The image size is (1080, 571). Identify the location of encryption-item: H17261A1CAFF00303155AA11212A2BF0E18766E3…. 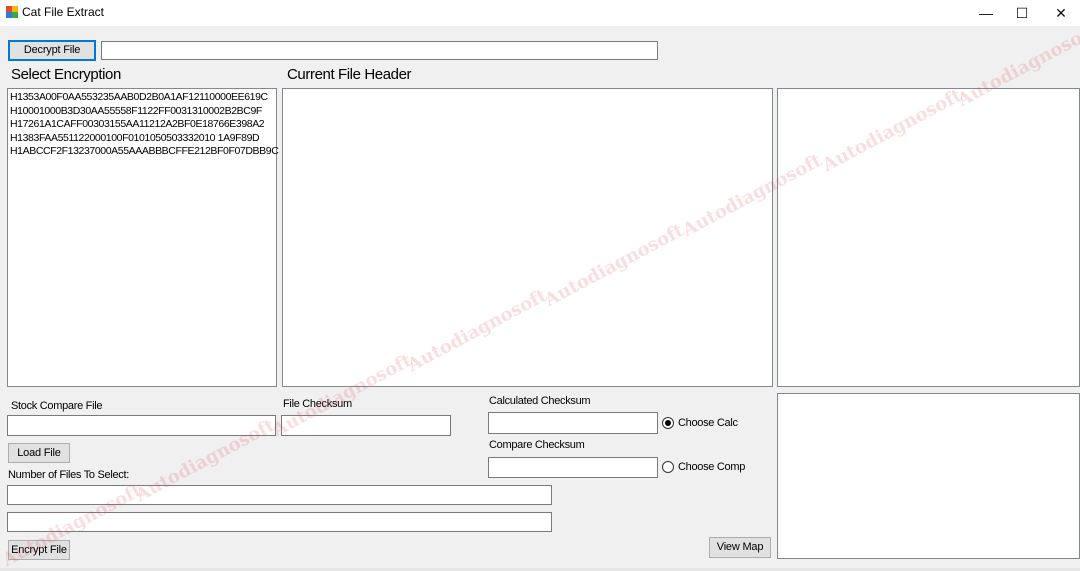
(144, 125).